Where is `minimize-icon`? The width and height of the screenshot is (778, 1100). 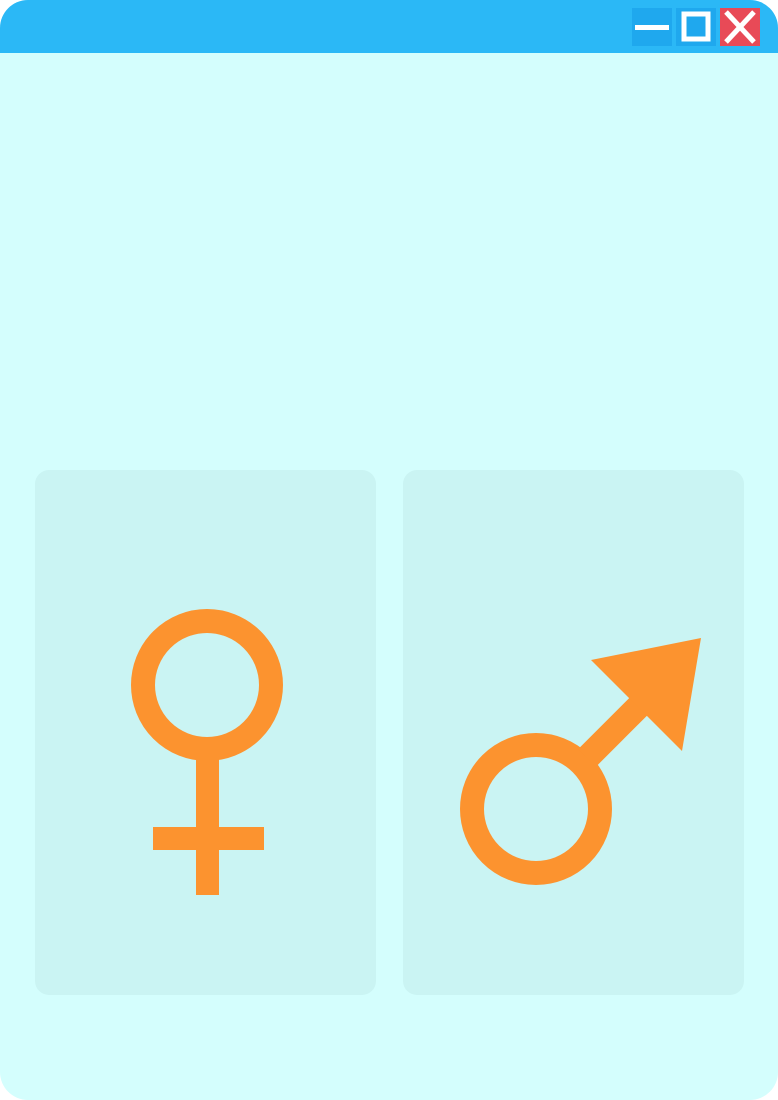
minimize-icon is located at coordinates (652, 27).